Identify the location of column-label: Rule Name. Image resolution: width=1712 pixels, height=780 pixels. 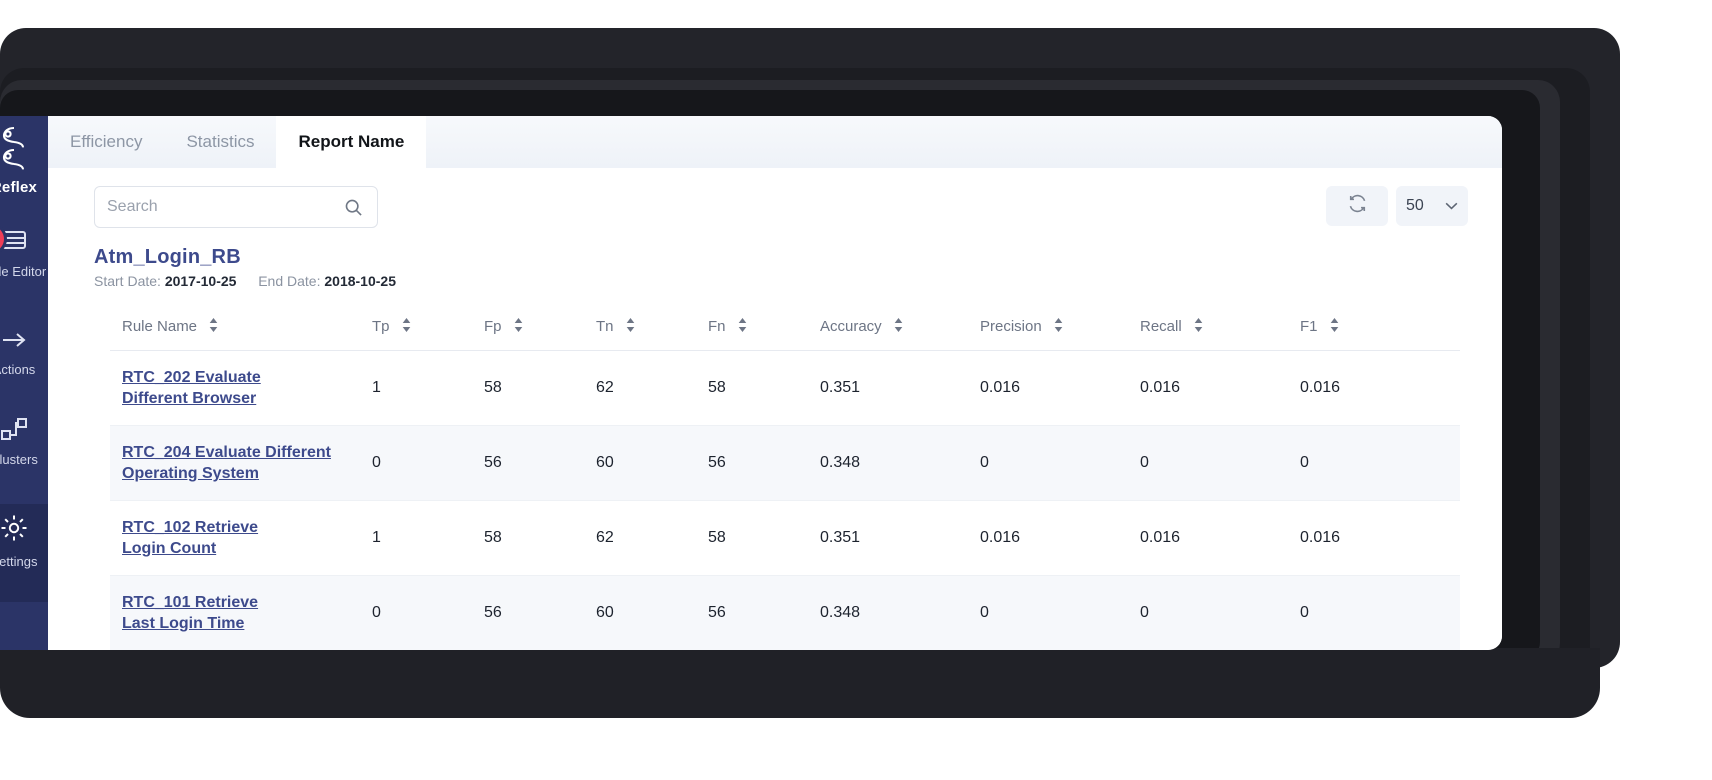
(160, 326).